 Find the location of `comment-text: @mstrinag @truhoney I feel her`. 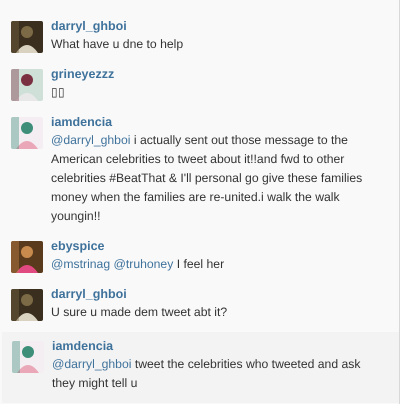

comment-text: @mstrinag @truhoney I feel her is located at coordinates (138, 264).